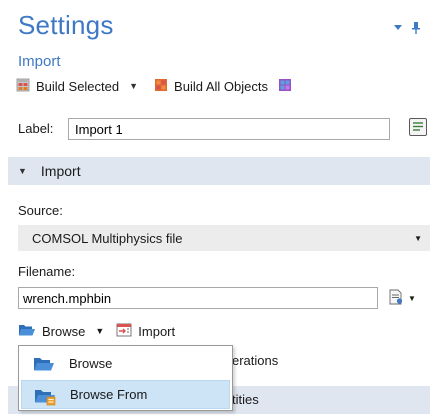  I want to click on section-title: Import, so click(60, 171).